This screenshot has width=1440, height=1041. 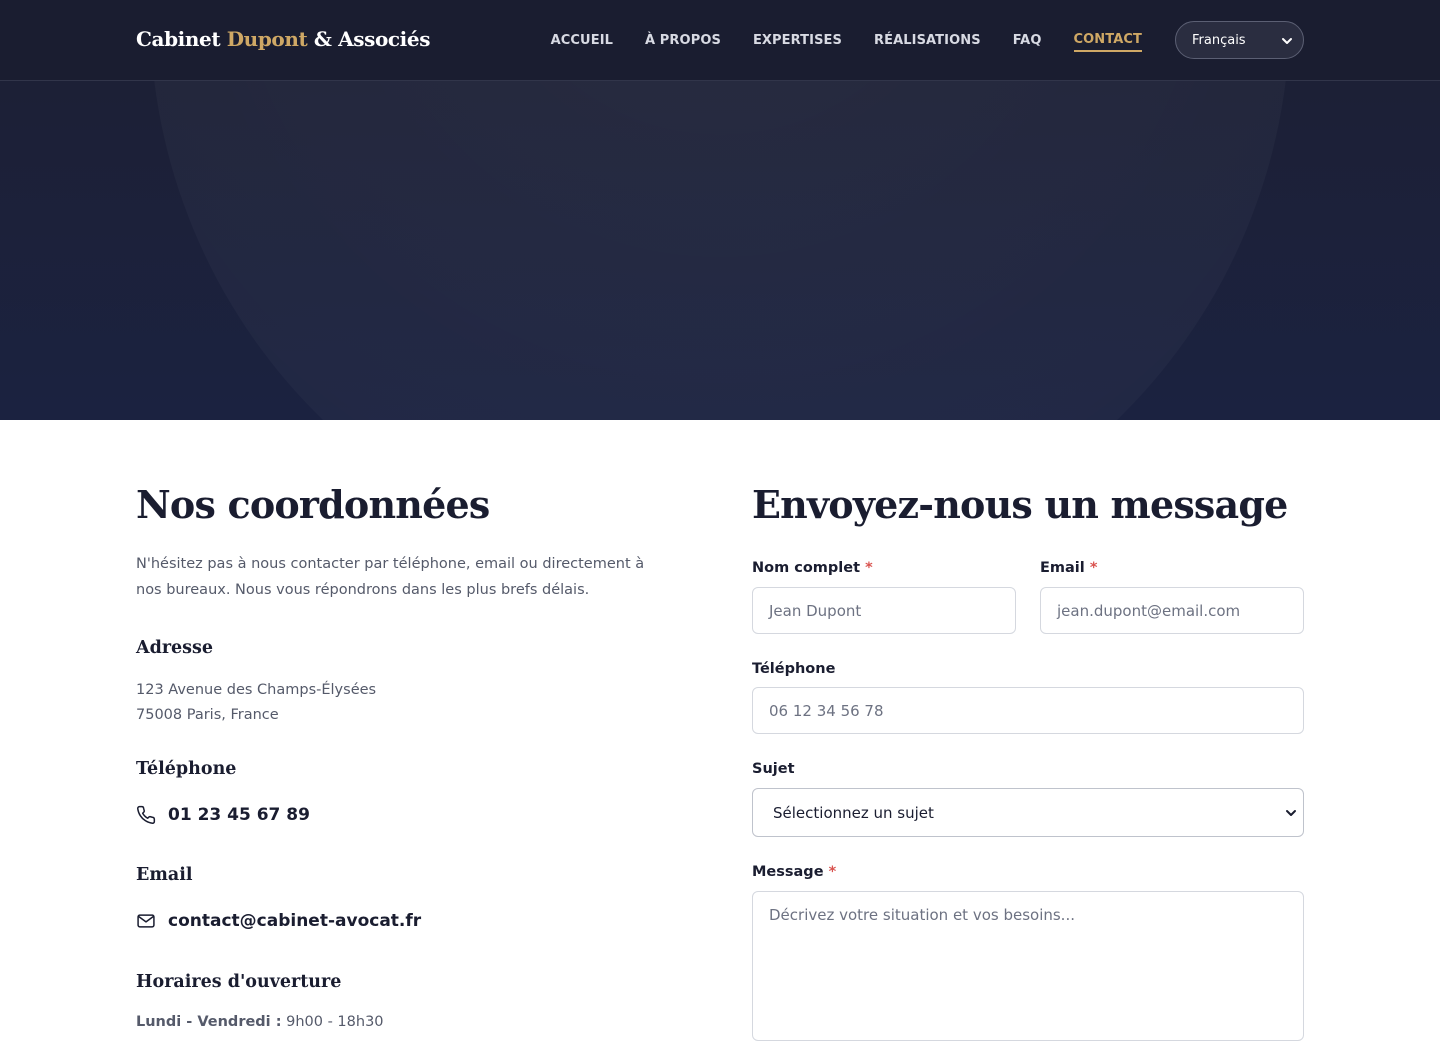 What do you see at coordinates (1020, 504) in the screenshot?
I see `form-title: Envoyez-nous un message` at bounding box center [1020, 504].